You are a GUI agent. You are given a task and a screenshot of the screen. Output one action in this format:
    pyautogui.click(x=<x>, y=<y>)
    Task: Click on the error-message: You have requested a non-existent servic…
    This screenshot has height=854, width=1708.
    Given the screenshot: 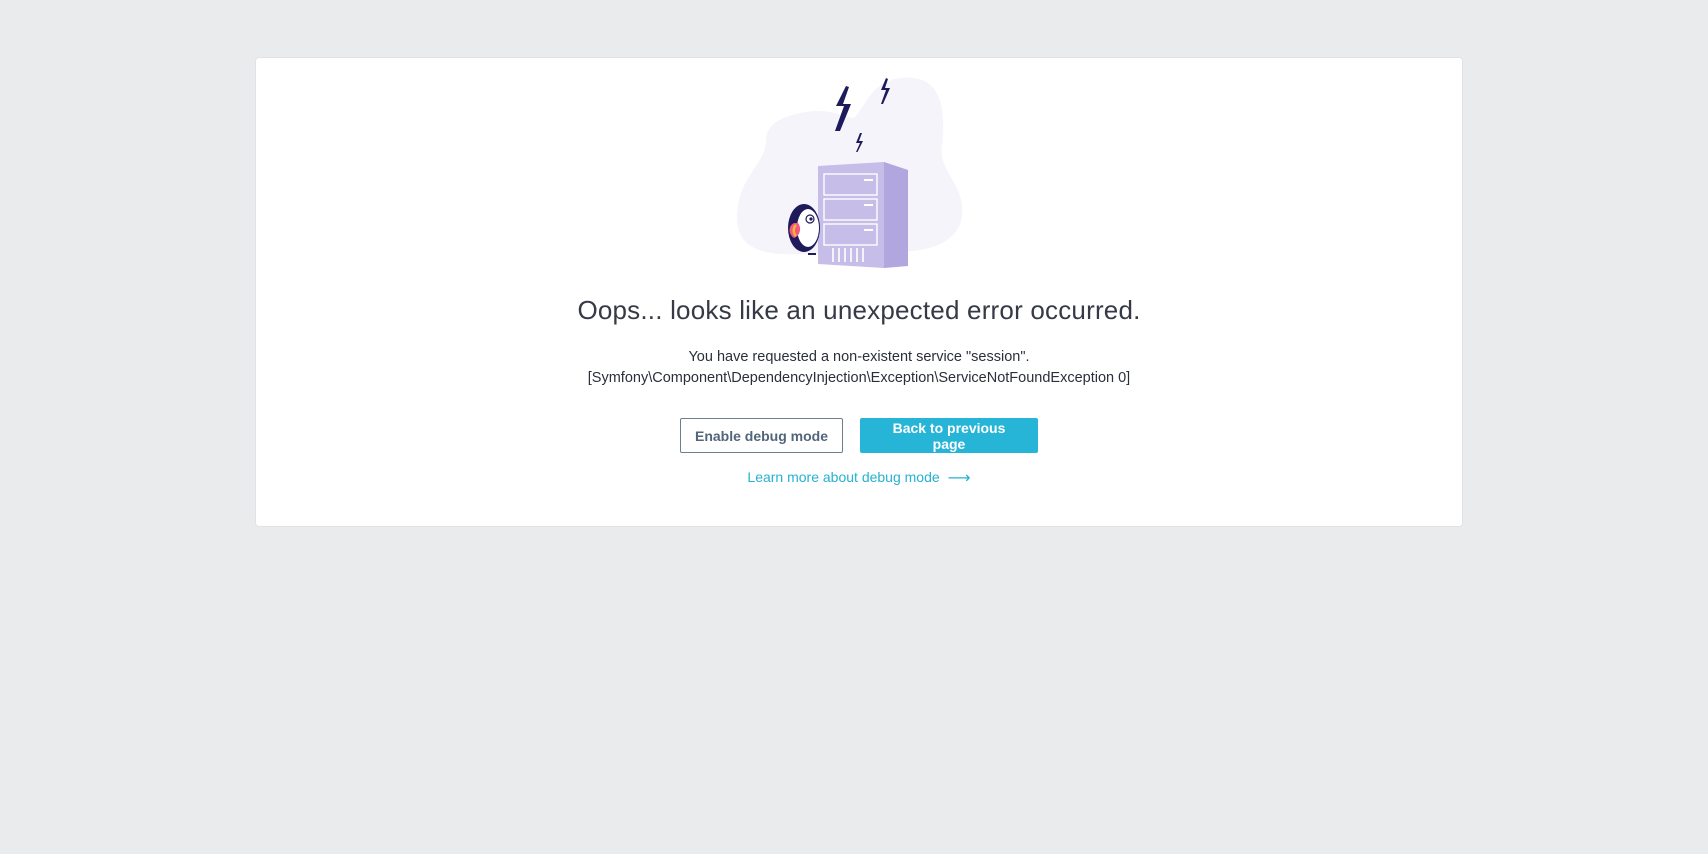 What is the action you would take?
    pyautogui.click(x=859, y=368)
    